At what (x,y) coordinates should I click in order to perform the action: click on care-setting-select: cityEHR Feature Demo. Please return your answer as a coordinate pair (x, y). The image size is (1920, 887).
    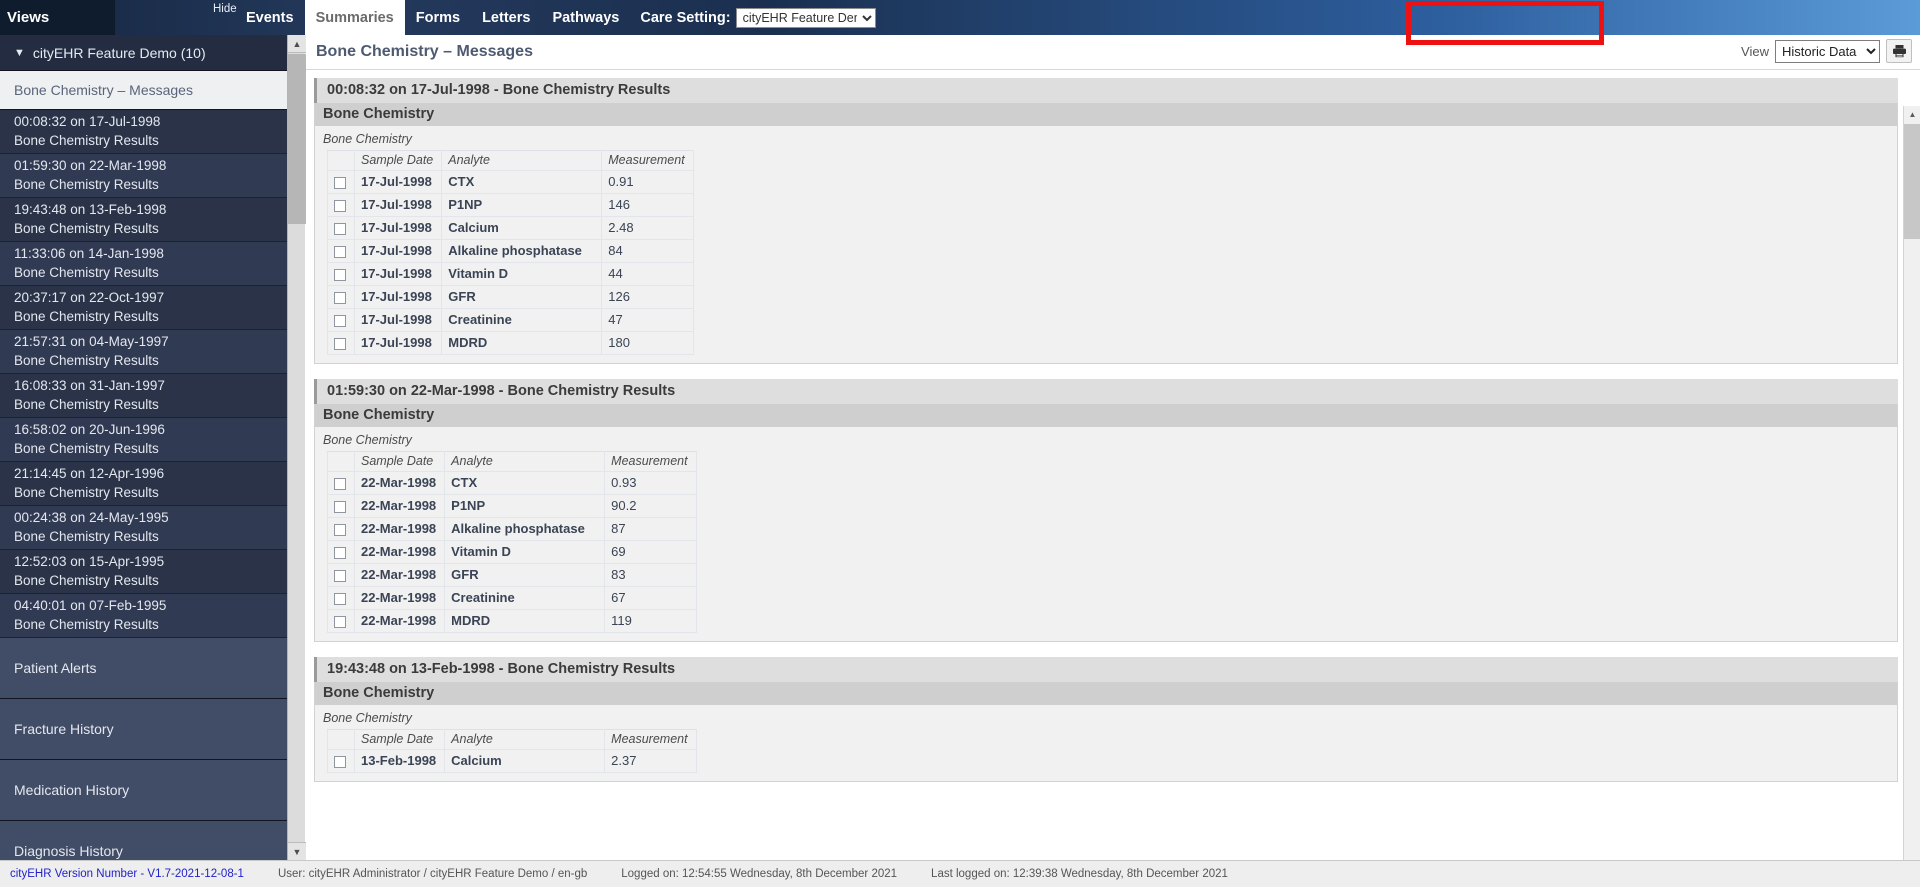
    Looking at the image, I should click on (805, 17).